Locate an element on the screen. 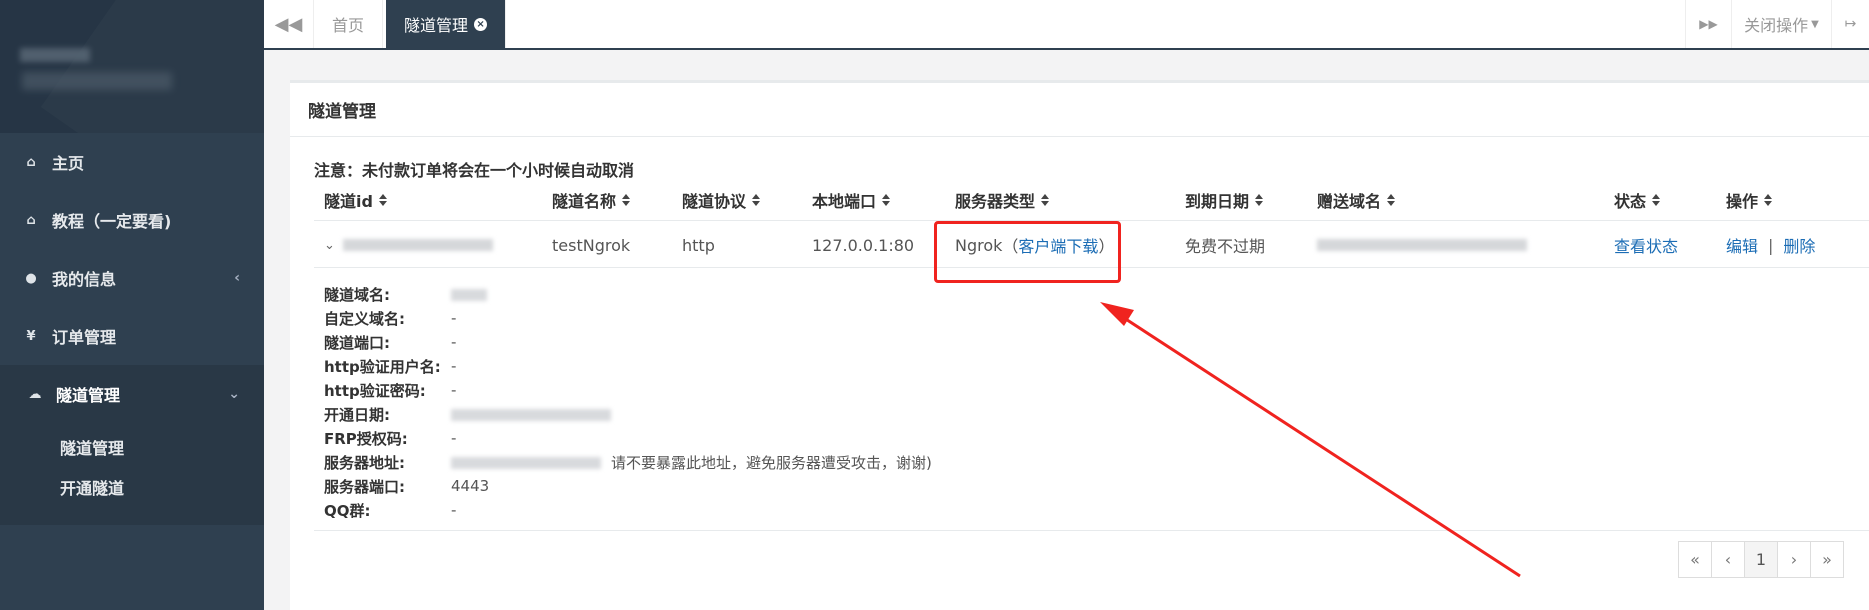 Image resolution: width=1869 pixels, height=610 pixels. detail-label: FRP授权码: is located at coordinates (366, 438).